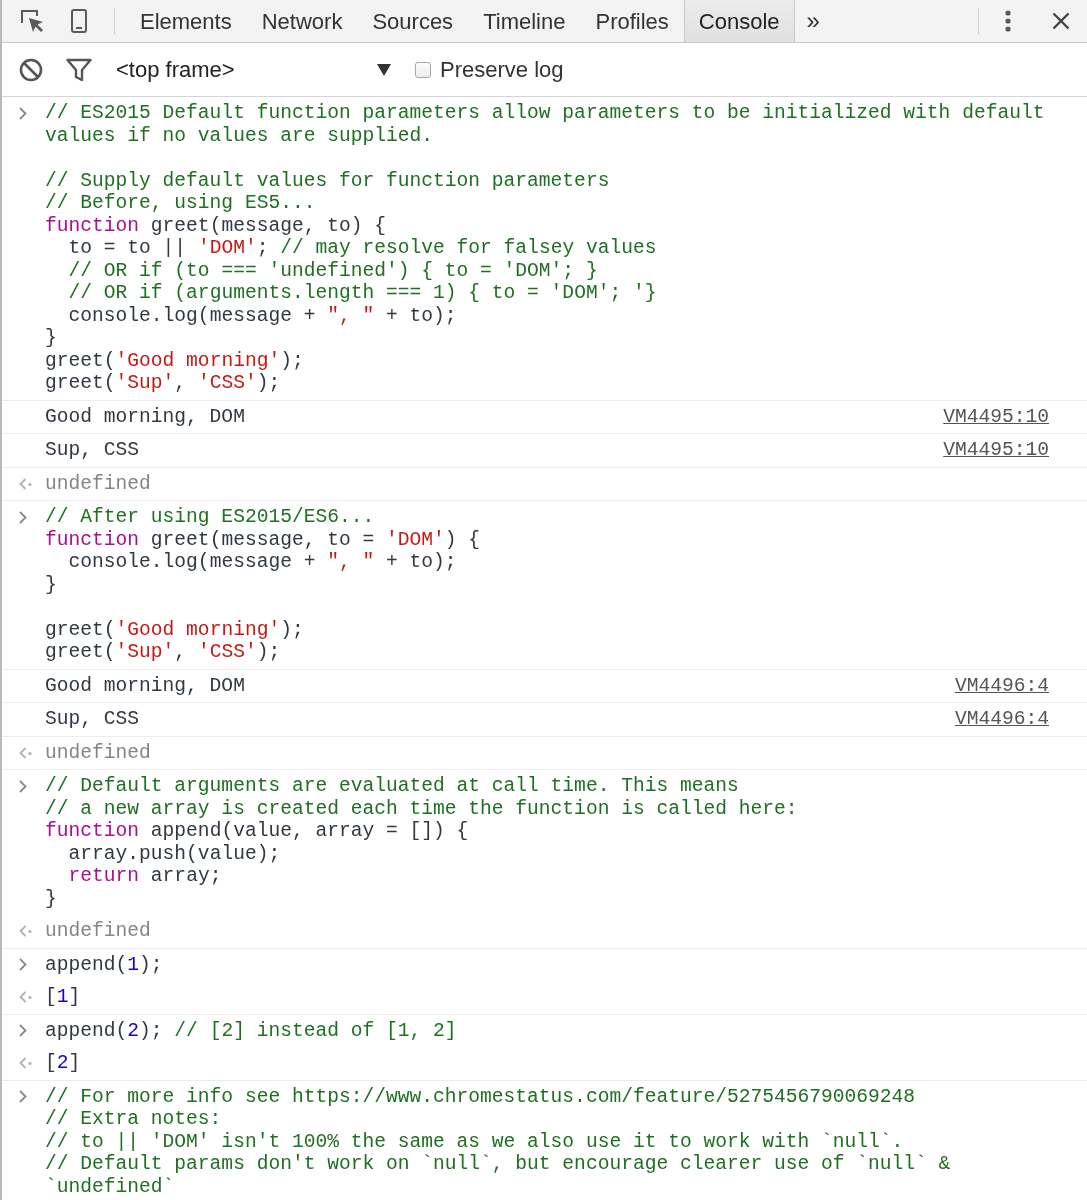 This screenshot has width=1087, height=1200. Describe the element at coordinates (63, 997) in the screenshot. I see `result-value: [1]` at that location.